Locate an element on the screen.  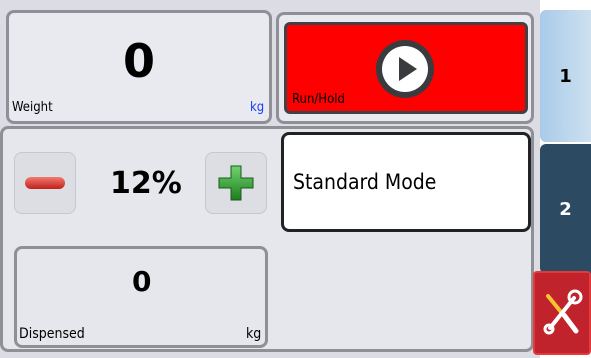
tab-2-label: 2 is located at coordinates (565, 209).